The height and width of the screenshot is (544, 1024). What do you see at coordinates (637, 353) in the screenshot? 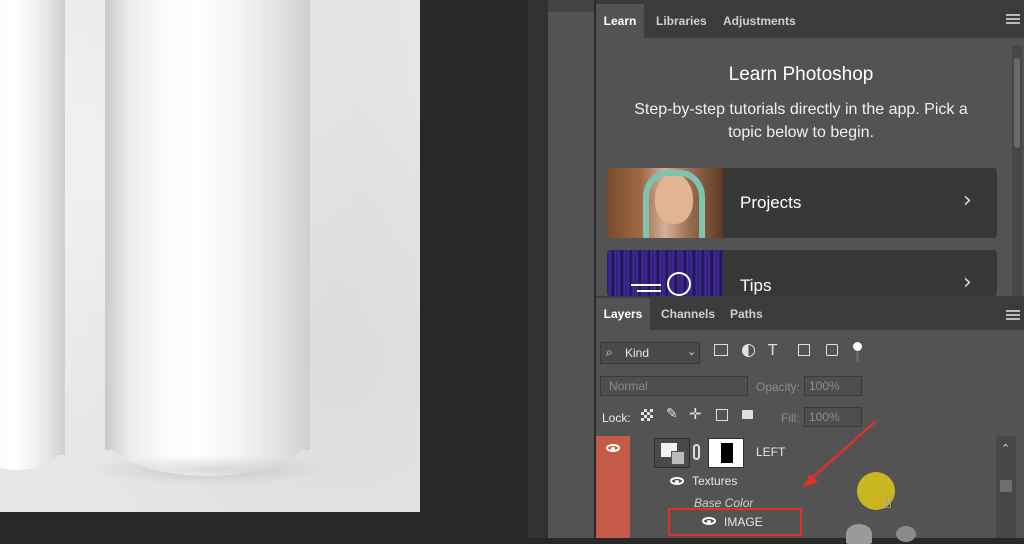
I see `kind-filter-label: Kind` at bounding box center [637, 353].